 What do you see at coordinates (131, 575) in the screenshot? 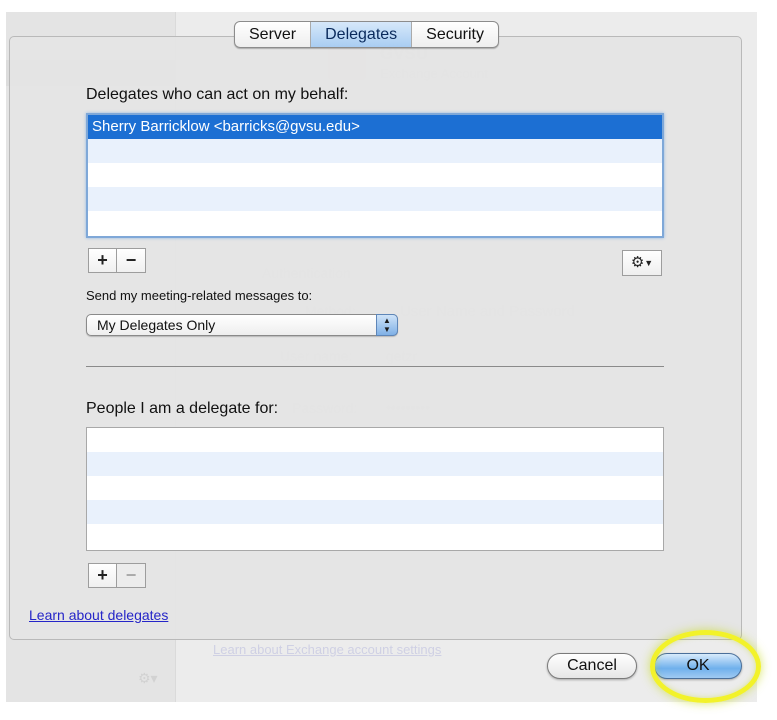
I see `remove-delegate-for-button: −` at bounding box center [131, 575].